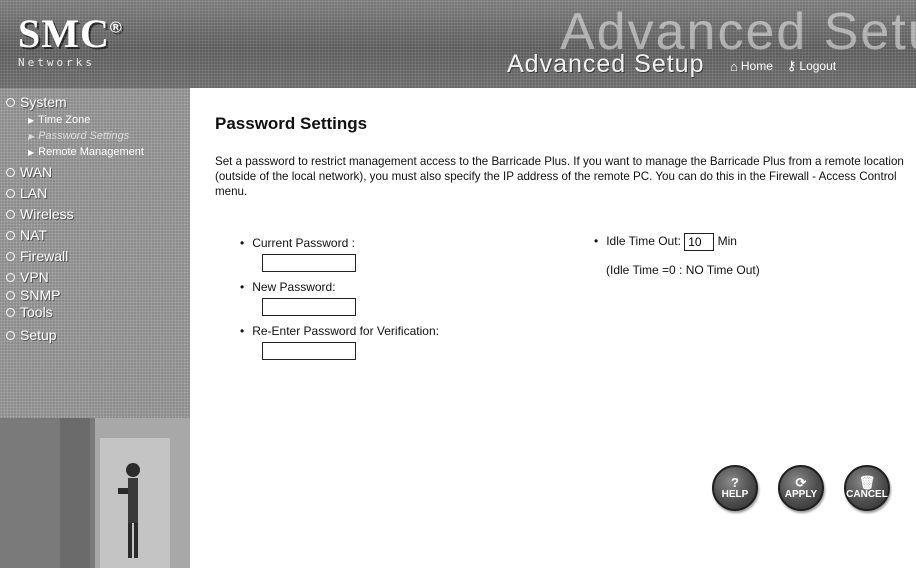 The width and height of the screenshot is (916, 568). Describe the element at coordinates (26, 235) in the screenshot. I see `sidebar-item-nat: NAT` at that location.